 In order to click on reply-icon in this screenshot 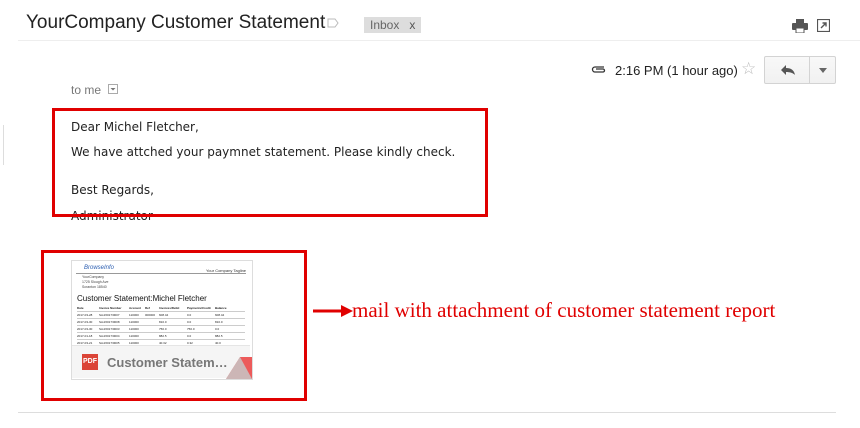, I will do `click(788, 70)`.